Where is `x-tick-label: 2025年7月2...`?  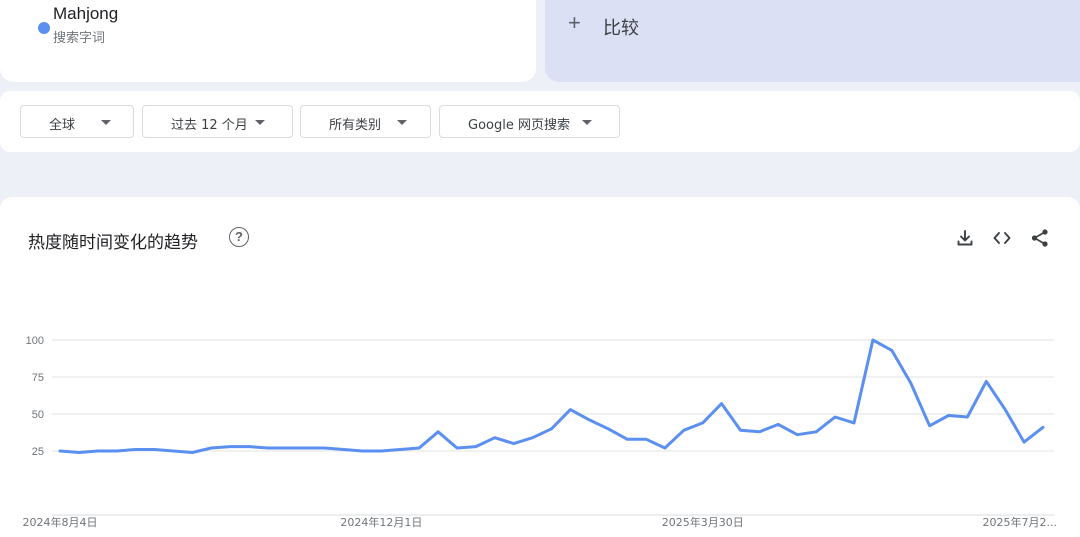
x-tick-label: 2025年7月2... is located at coordinates (1020, 522).